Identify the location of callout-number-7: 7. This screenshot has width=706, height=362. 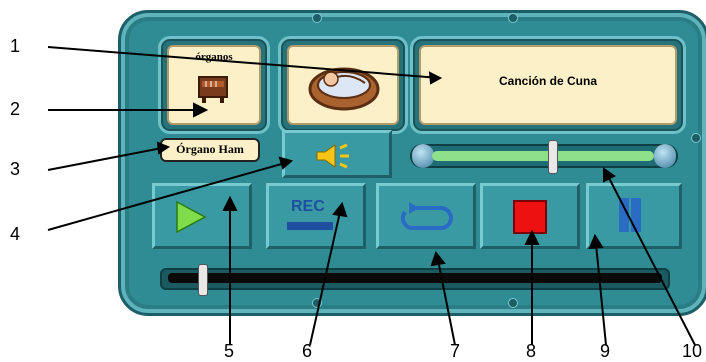
(455, 351).